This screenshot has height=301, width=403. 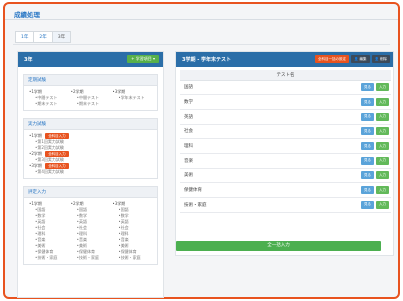 I want to click on table-row: 美術 見る 入力, so click(x=285, y=176).